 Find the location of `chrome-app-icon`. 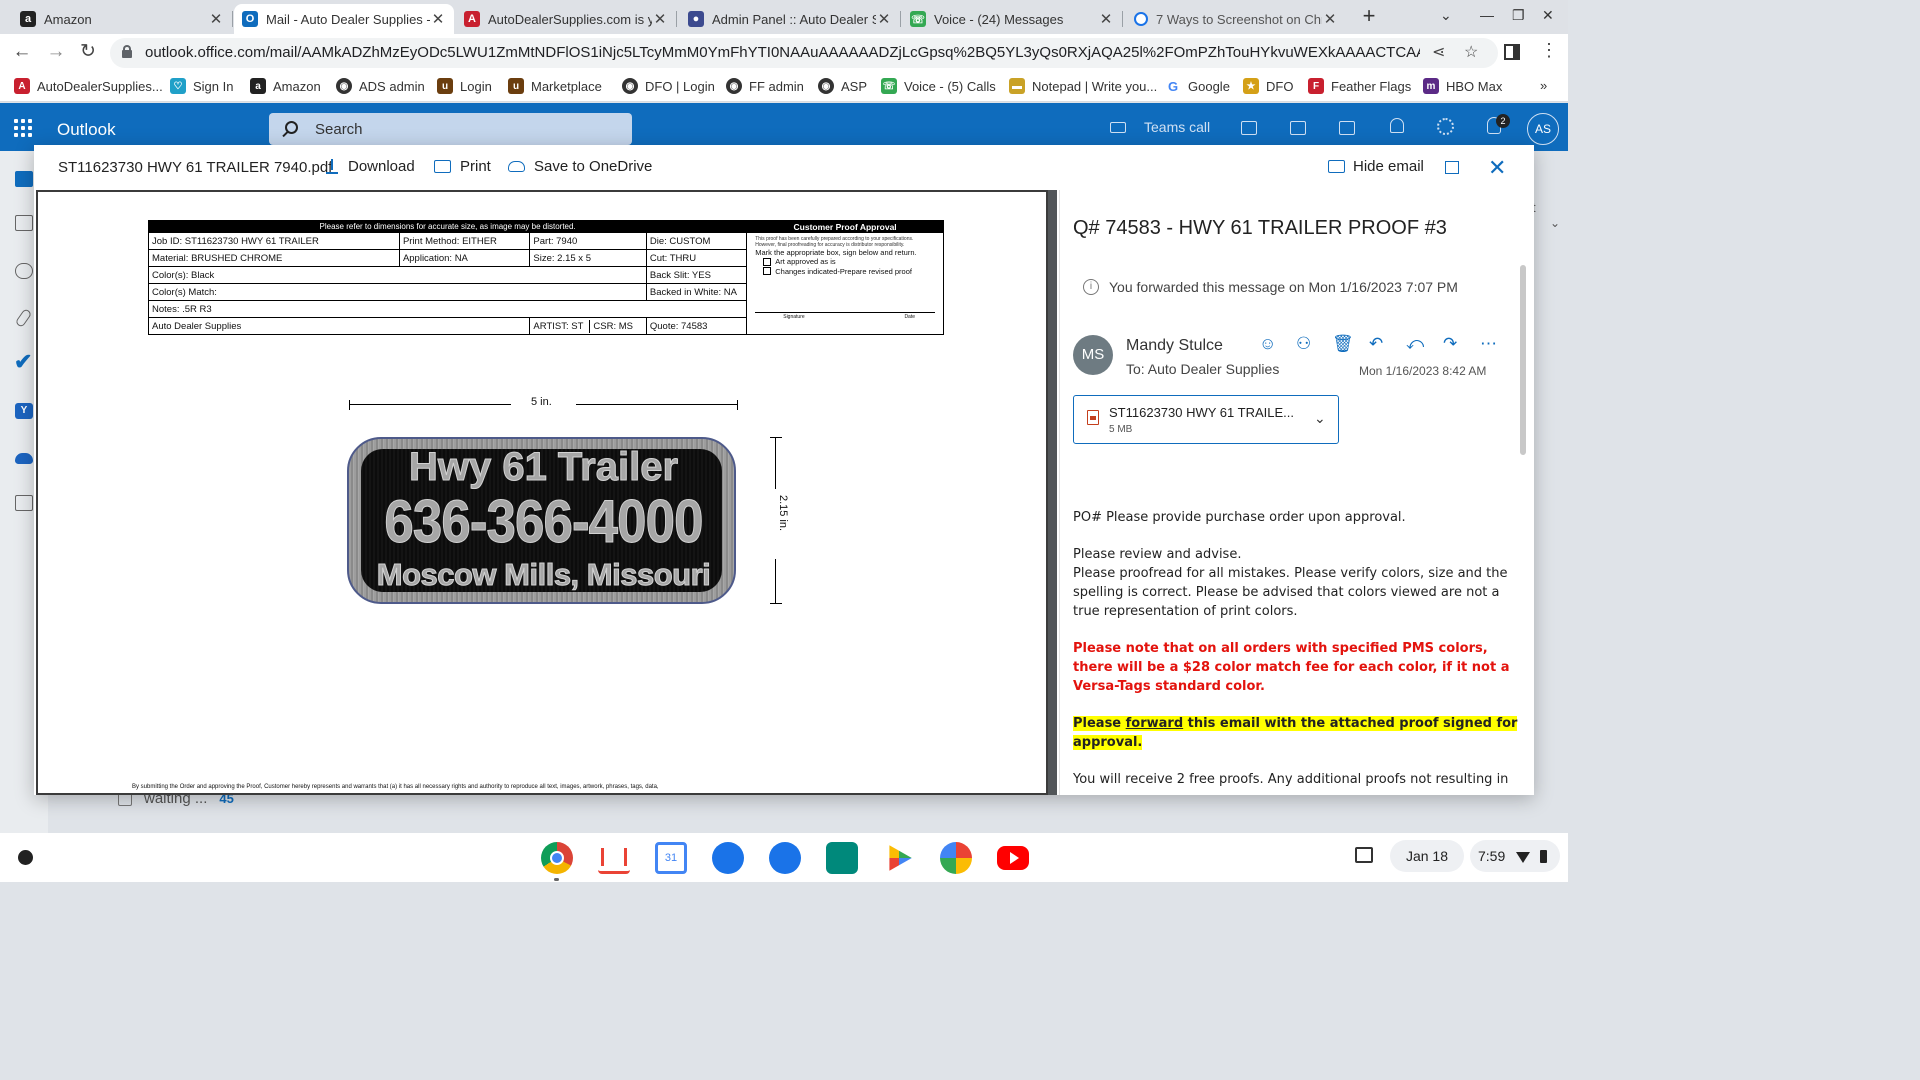

chrome-app-icon is located at coordinates (557, 858).